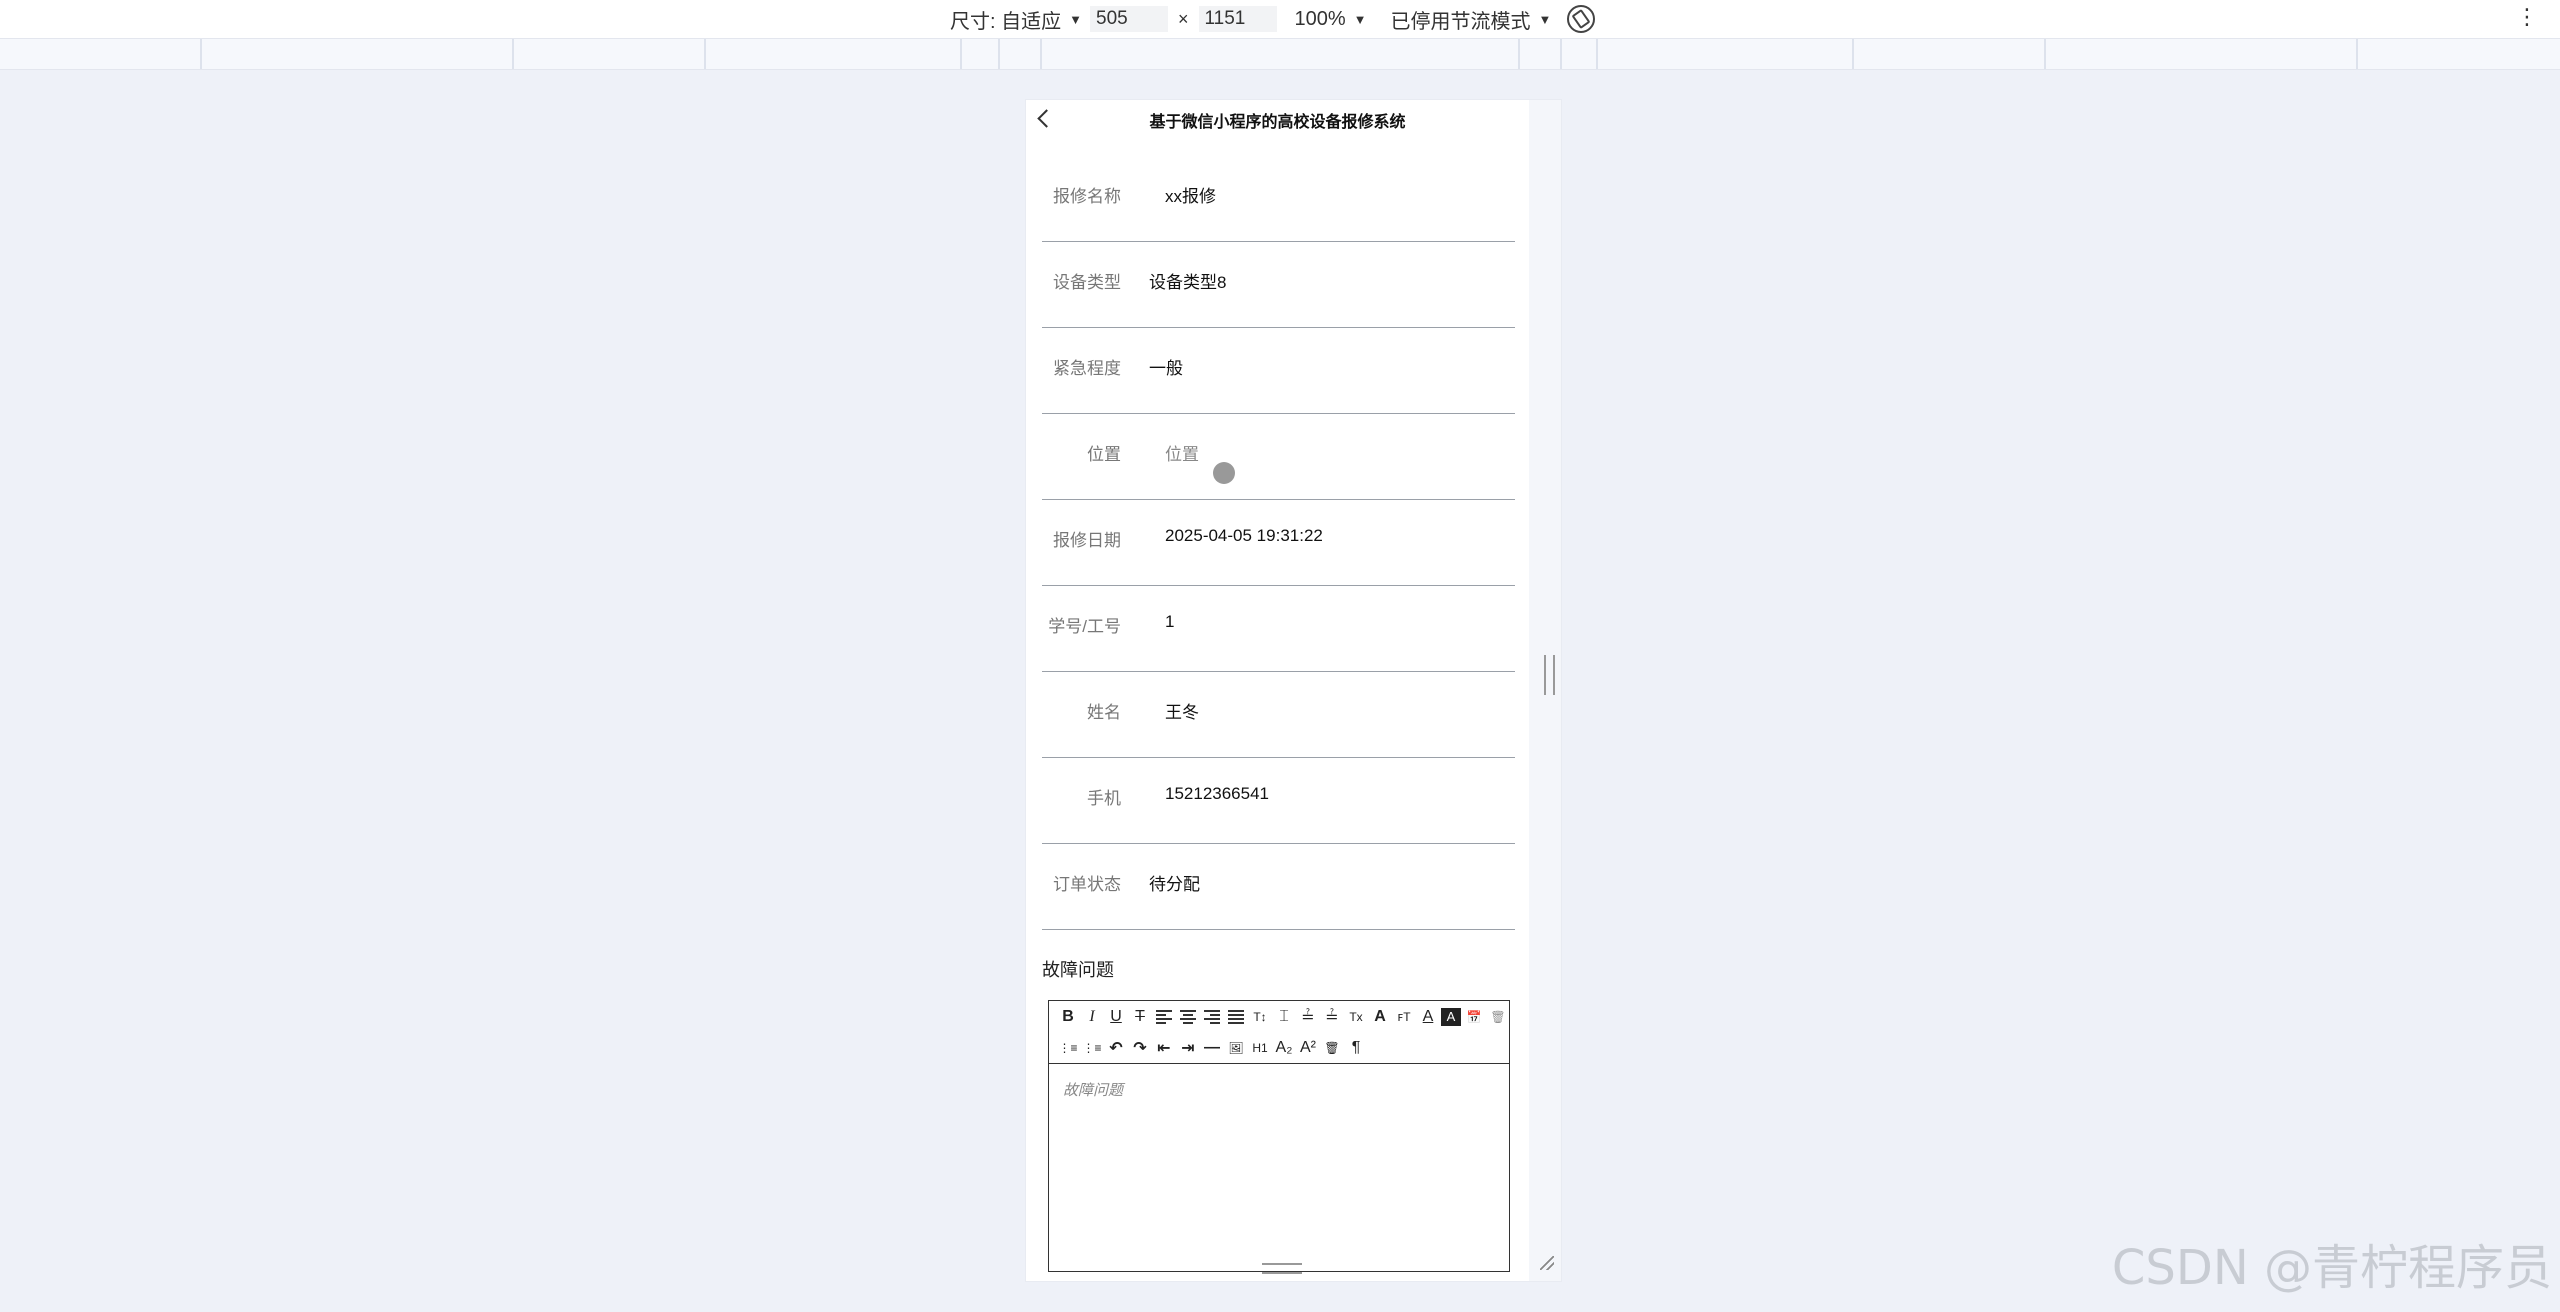 This screenshot has height=1312, width=2560. I want to click on italic-button: I, so click(1092, 1017).